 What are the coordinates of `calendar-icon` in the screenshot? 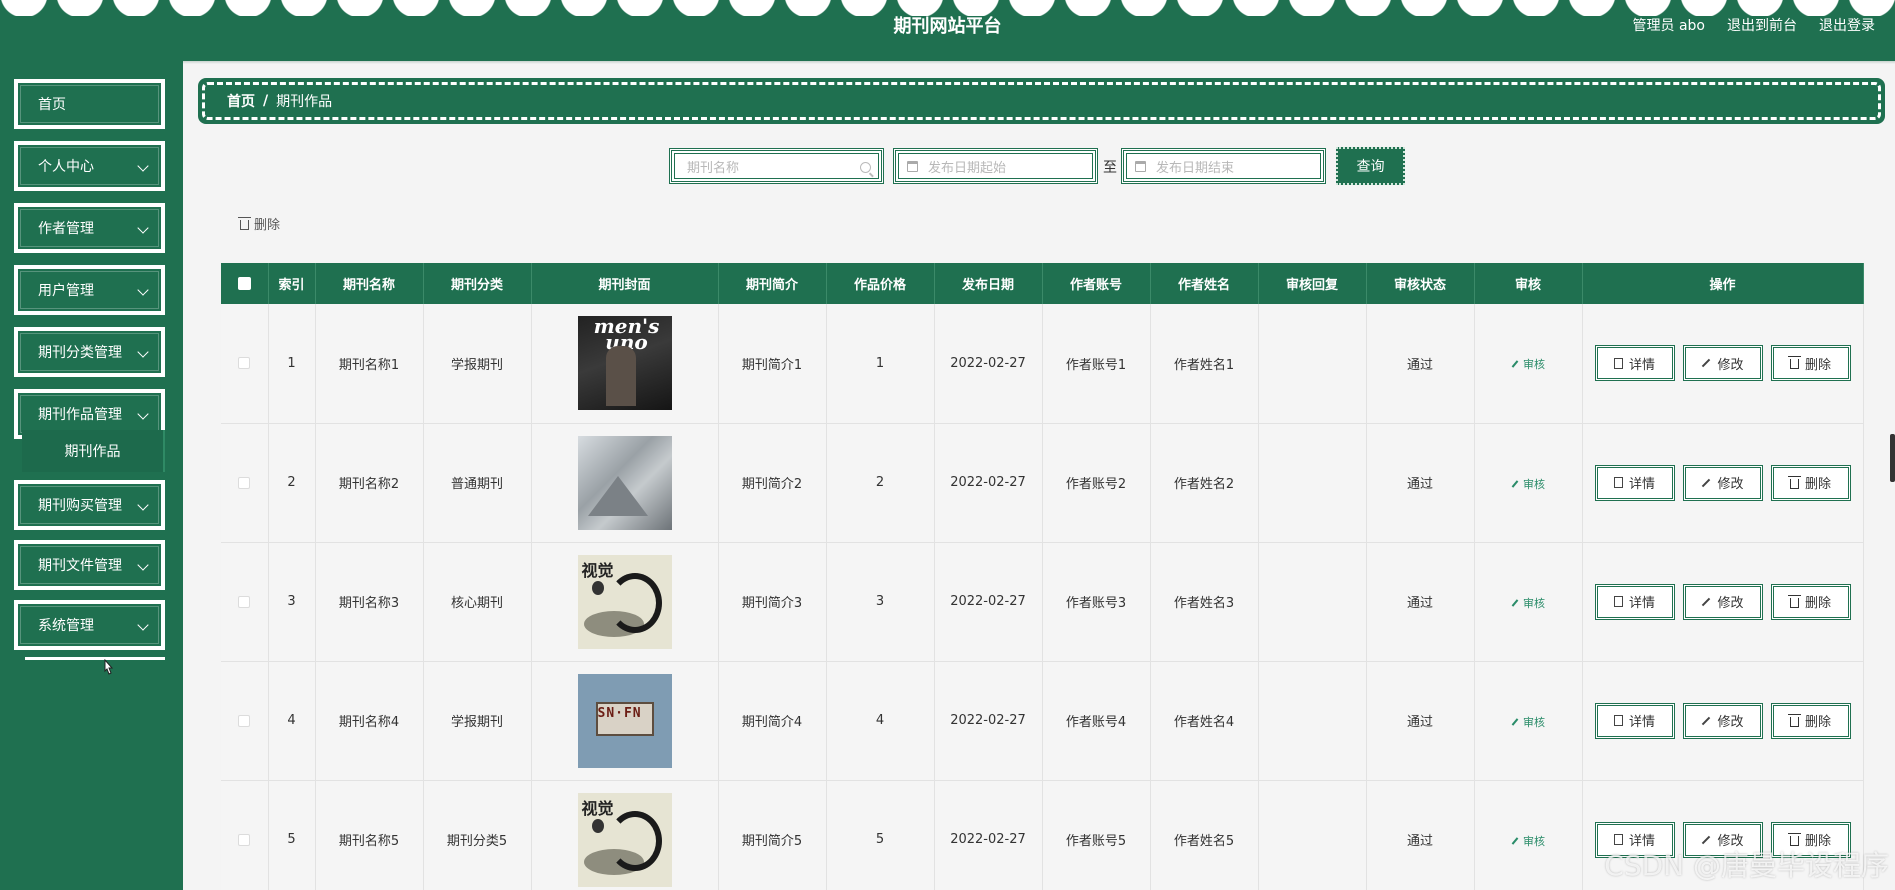 It's located at (912, 166).